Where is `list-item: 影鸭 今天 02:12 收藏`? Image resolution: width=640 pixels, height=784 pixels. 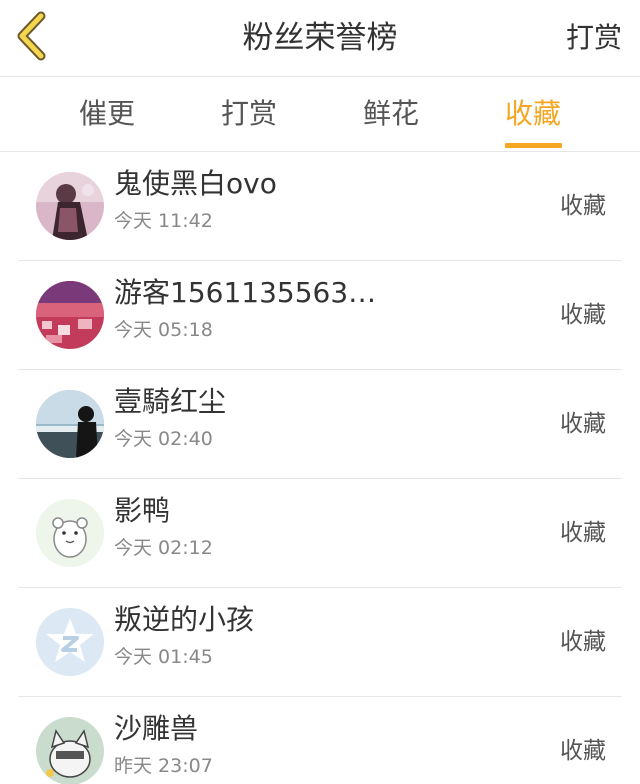
list-item: 影鸭 今天 02:12 收藏 is located at coordinates (320, 533).